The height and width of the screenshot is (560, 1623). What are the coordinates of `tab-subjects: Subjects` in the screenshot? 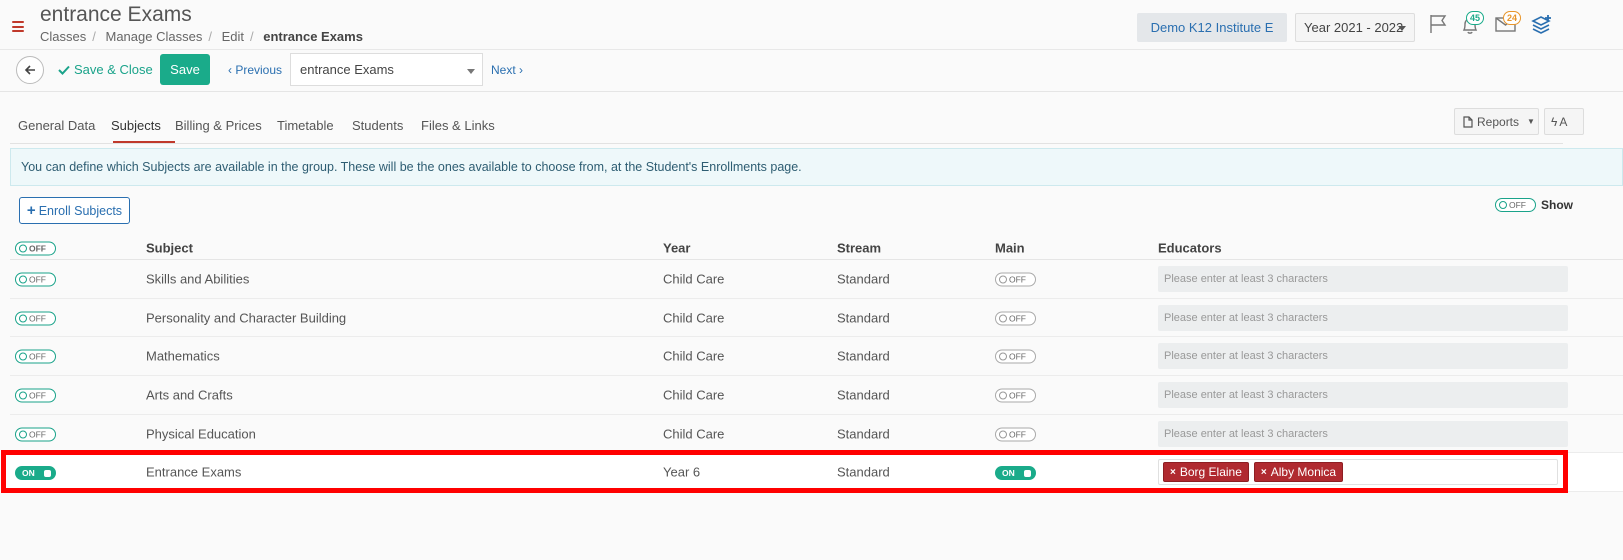 It's located at (136, 125).